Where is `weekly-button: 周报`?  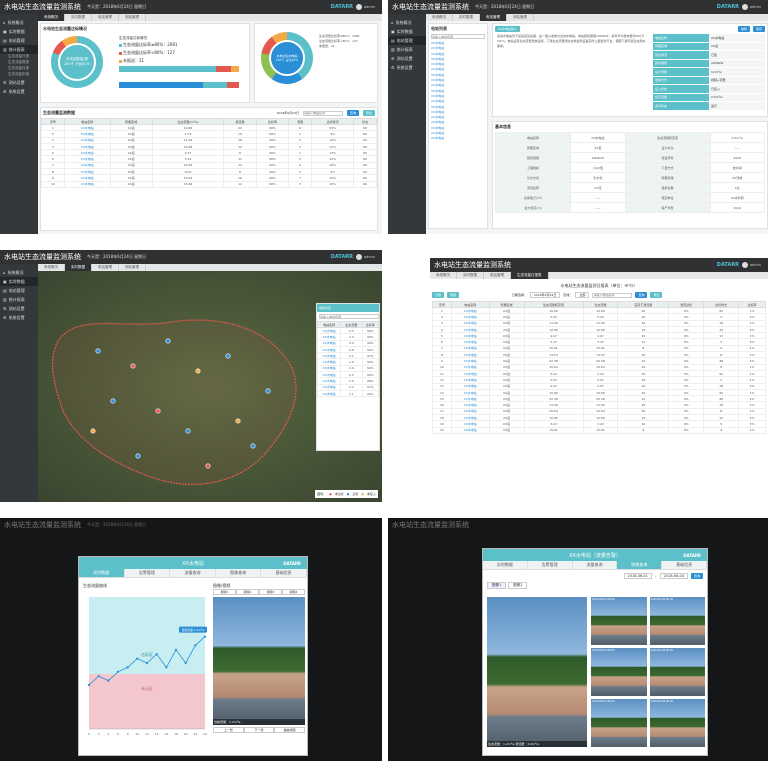 weekly-button: 周报 is located at coordinates (453, 295).